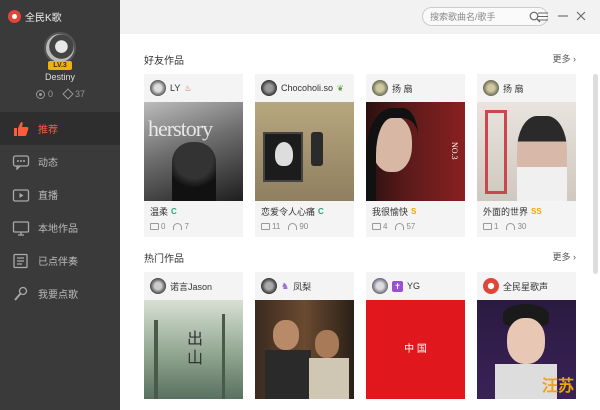  Describe the element at coordinates (40, 94) in the screenshot. I see `coin-icon` at that location.